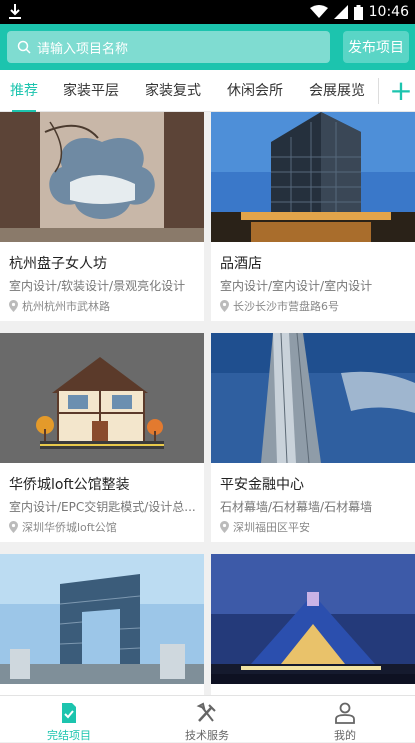  I want to click on search-icon, so click(24, 47).